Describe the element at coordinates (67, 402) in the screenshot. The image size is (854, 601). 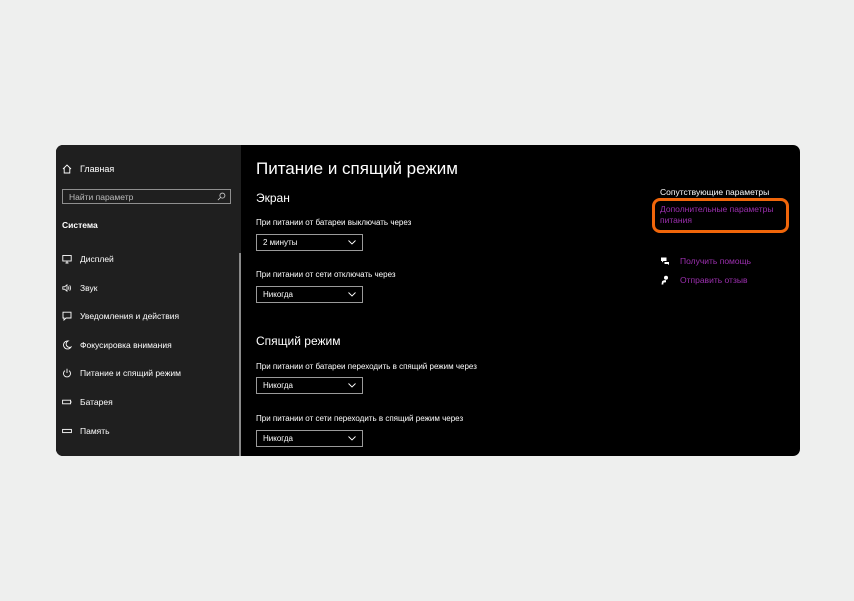
I see `battery-icon` at that location.